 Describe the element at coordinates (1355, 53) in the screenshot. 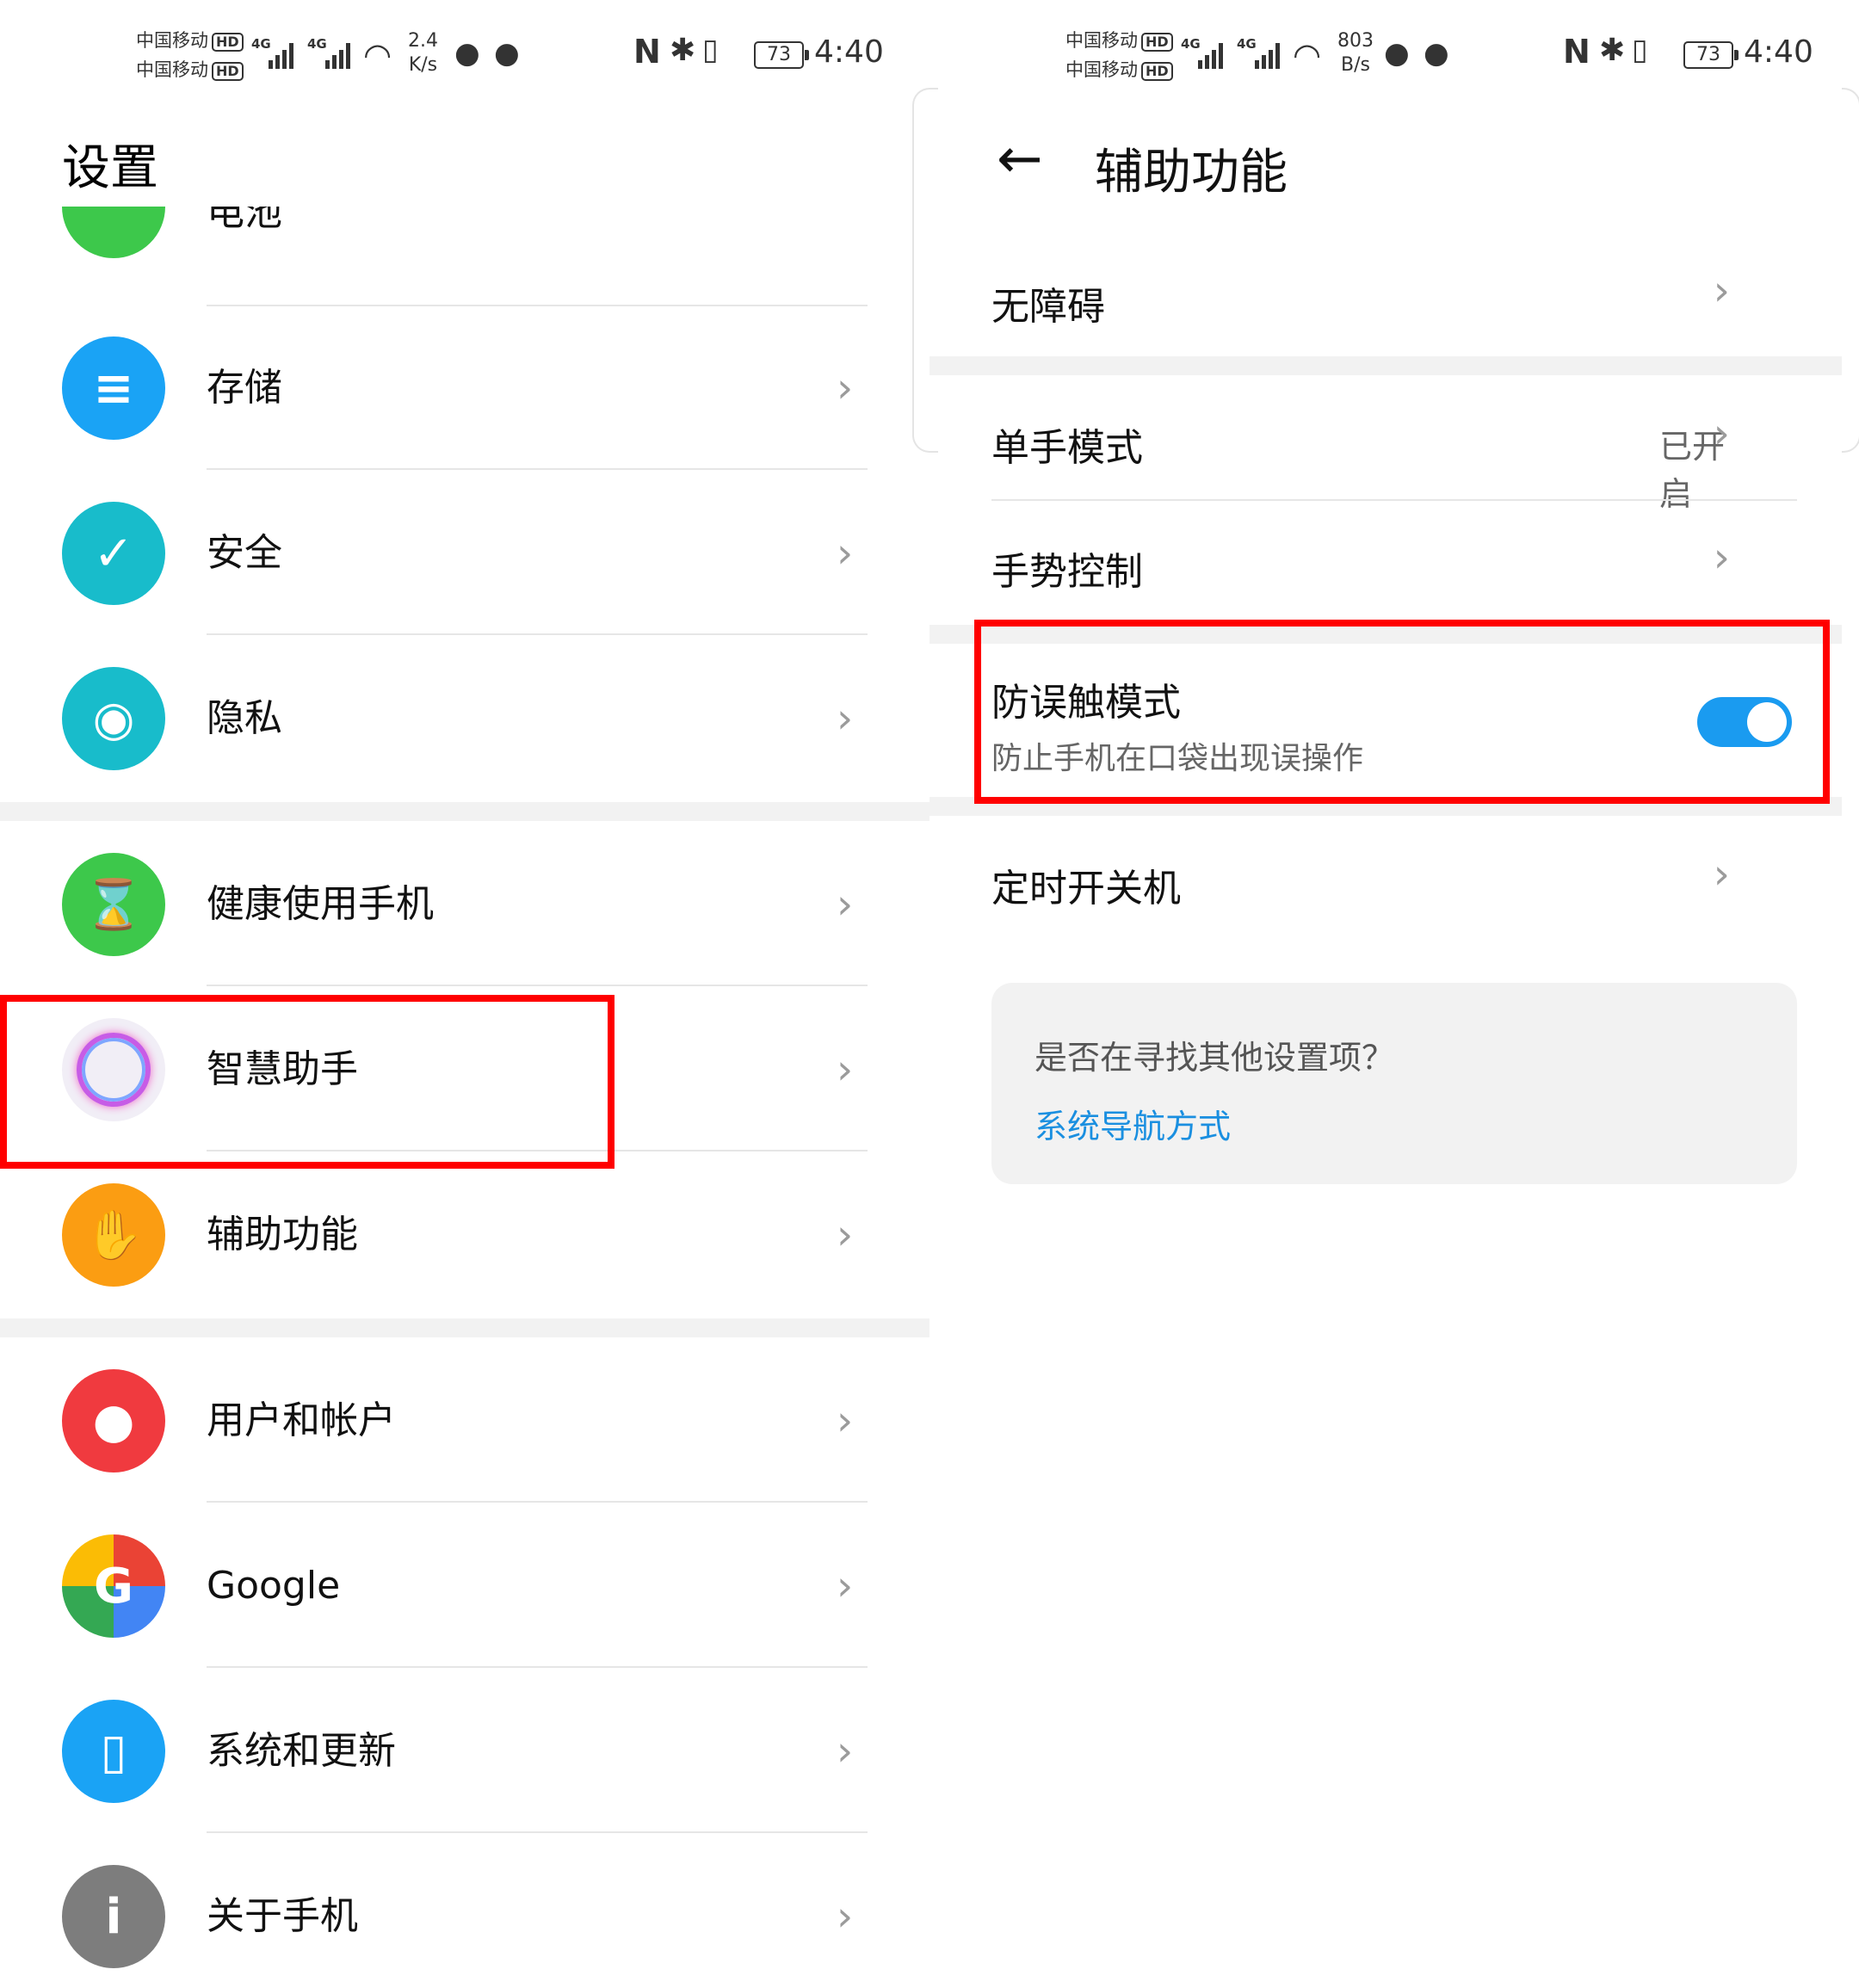

I see `network-speed: 803 B/s` at that location.